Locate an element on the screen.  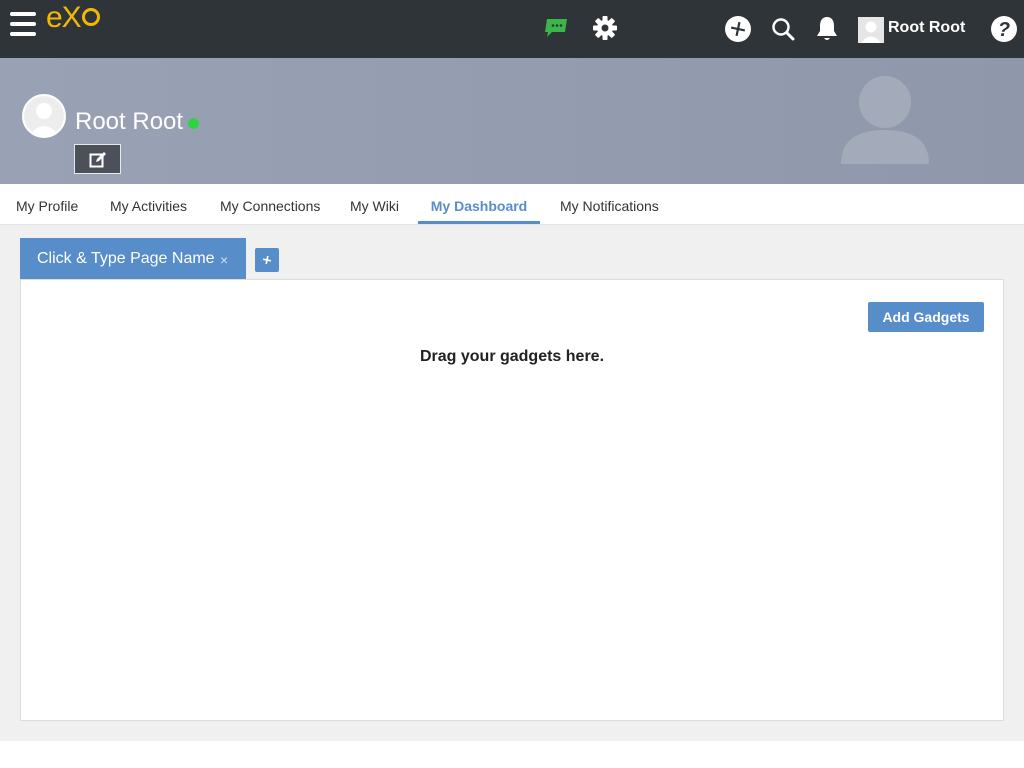
help-icon: ? is located at coordinates (1004, 29).